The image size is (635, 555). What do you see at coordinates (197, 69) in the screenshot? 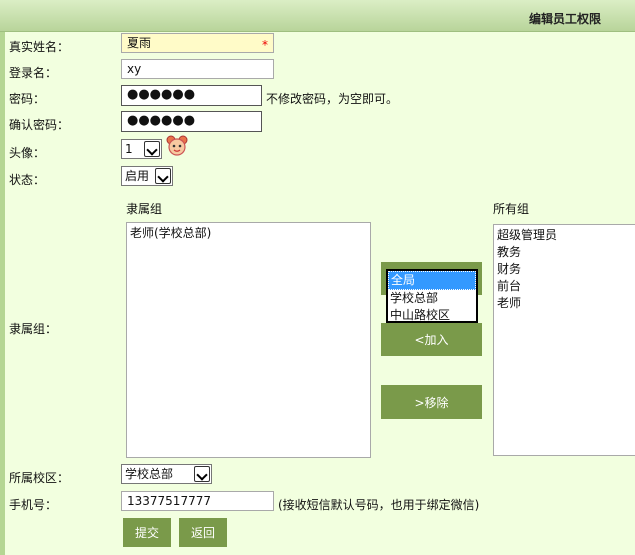
I see `login-name-input: xy` at bounding box center [197, 69].